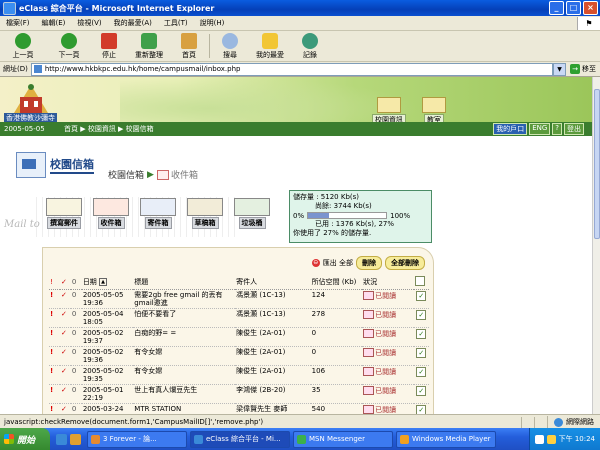 This screenshot has height=450, width=600. Describe the element at coordinates (69, 40) in the screenshot. I see `forward-arrow-icon` at that location.